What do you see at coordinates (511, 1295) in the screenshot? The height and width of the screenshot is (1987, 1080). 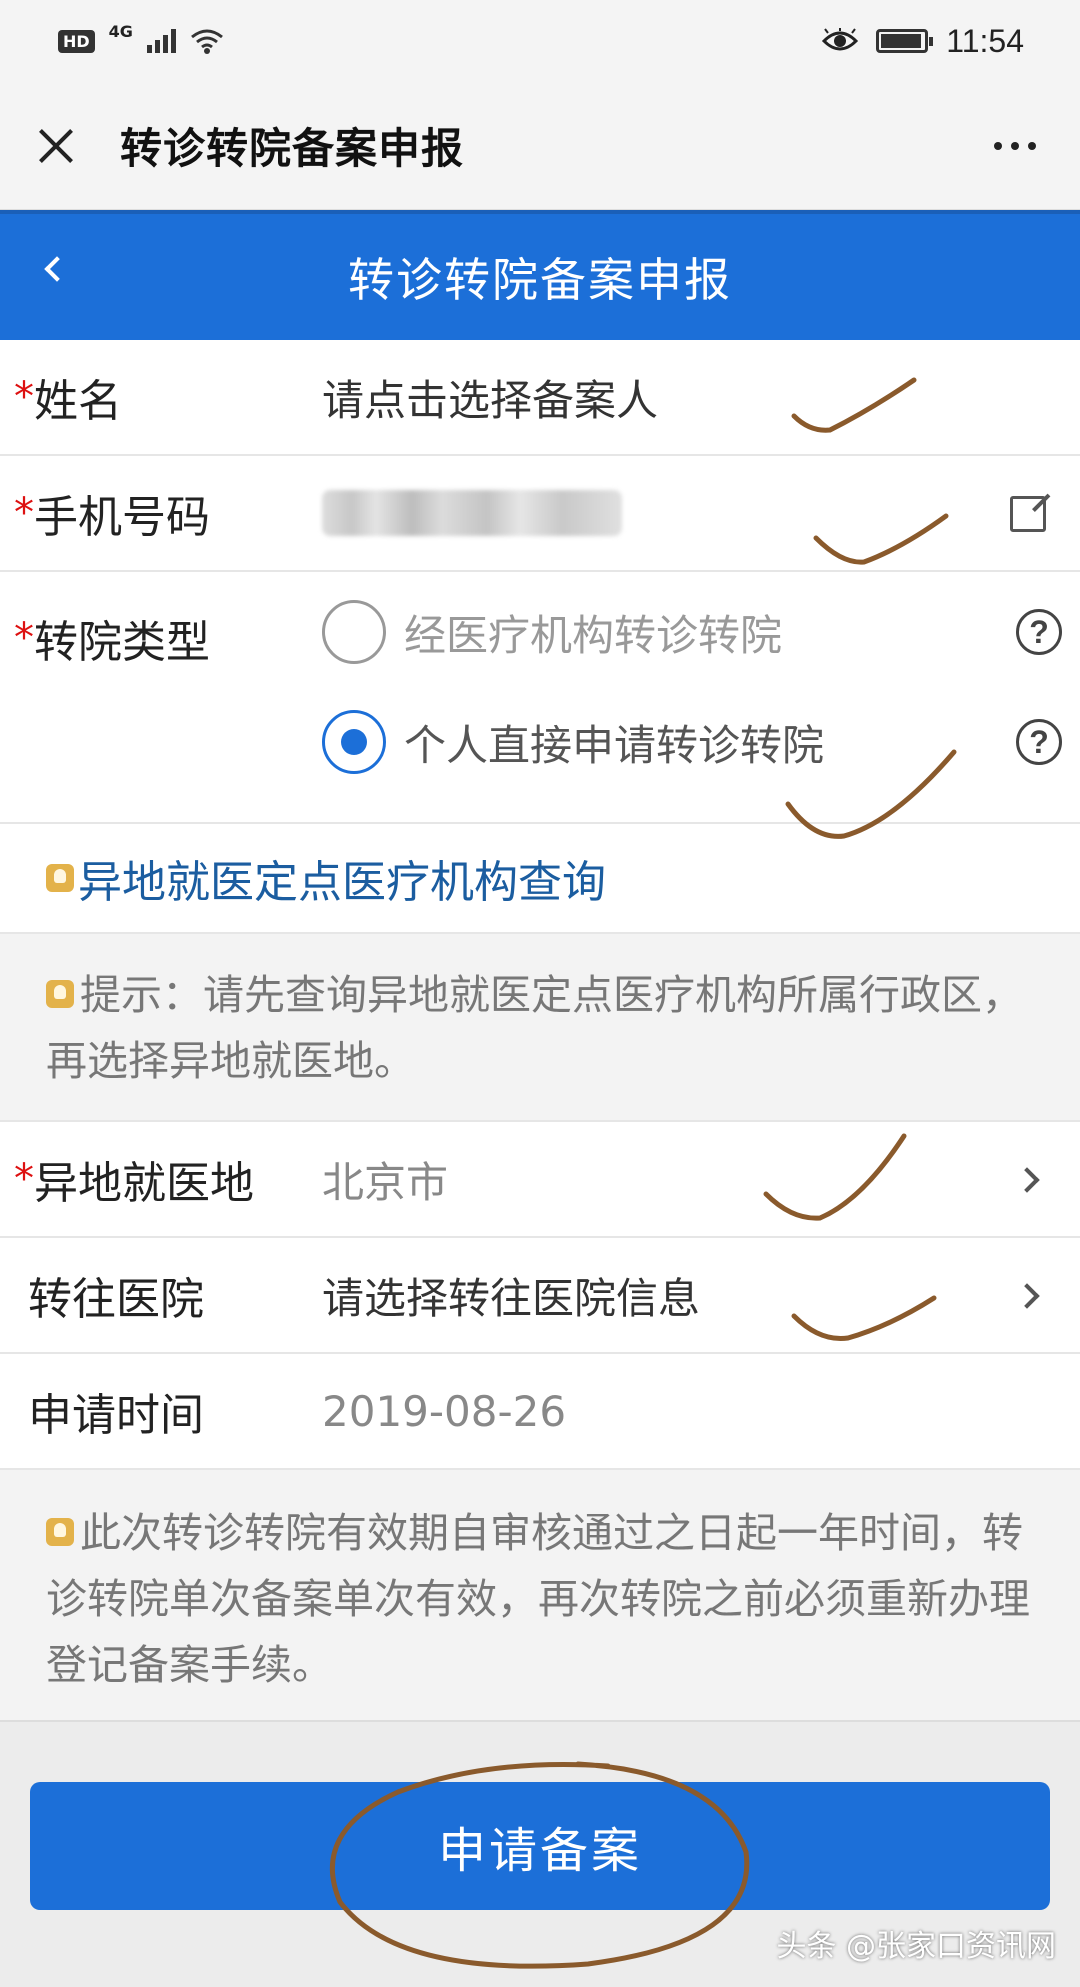 I see `hospital-selector: 请选择转往医院信息` at bounding box center [511, 1295].